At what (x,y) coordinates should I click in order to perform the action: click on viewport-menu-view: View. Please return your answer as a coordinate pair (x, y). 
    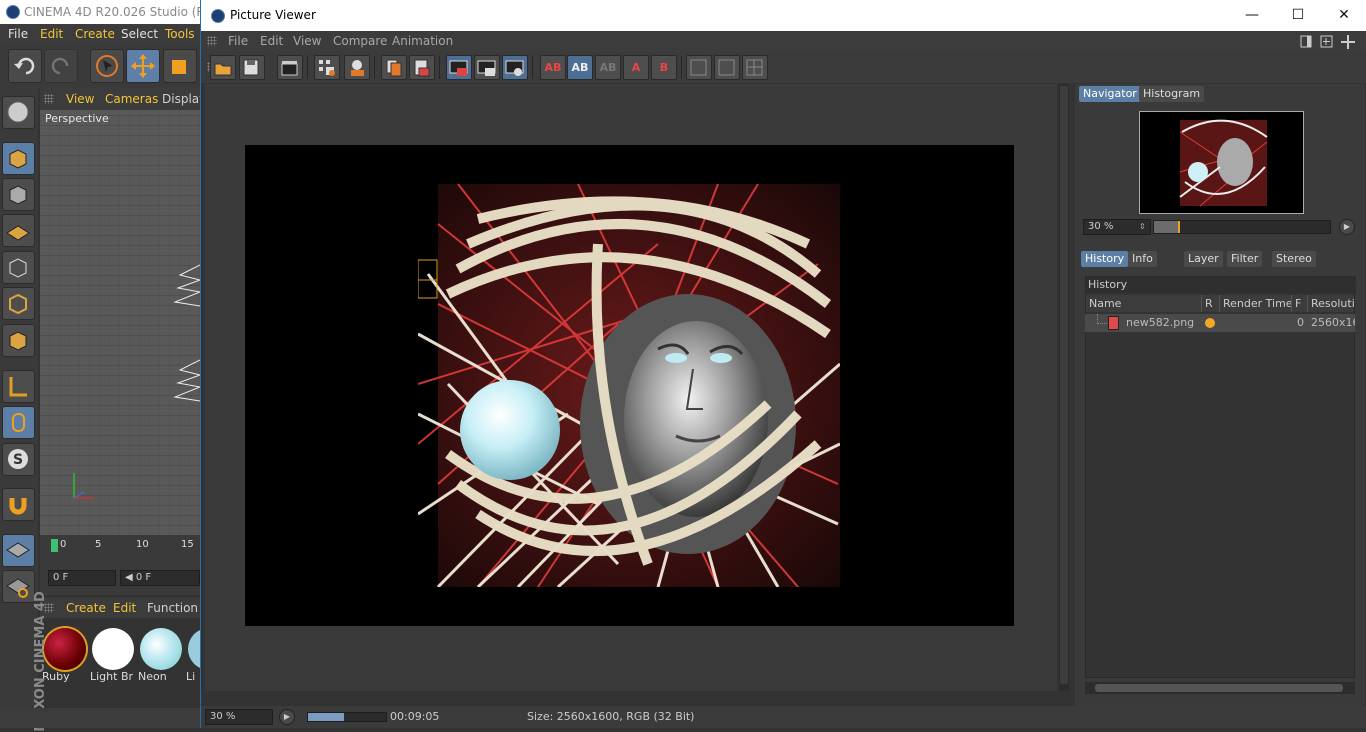
    Looking at the image, I should click on (80, 99).